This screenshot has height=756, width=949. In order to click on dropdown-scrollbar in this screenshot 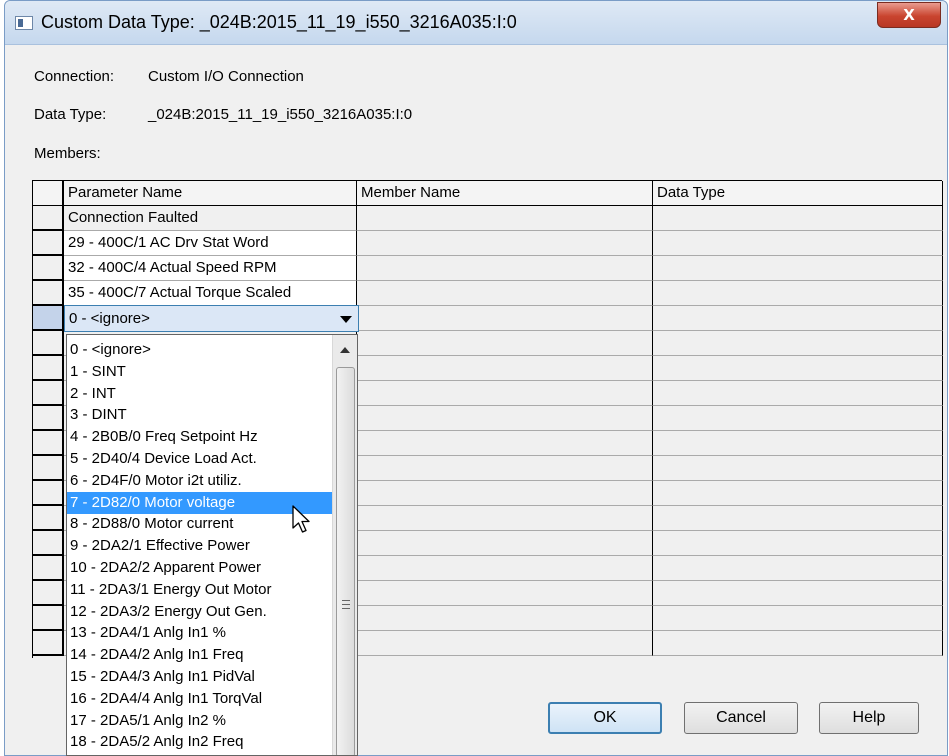, I will do `click(344, 545)`.